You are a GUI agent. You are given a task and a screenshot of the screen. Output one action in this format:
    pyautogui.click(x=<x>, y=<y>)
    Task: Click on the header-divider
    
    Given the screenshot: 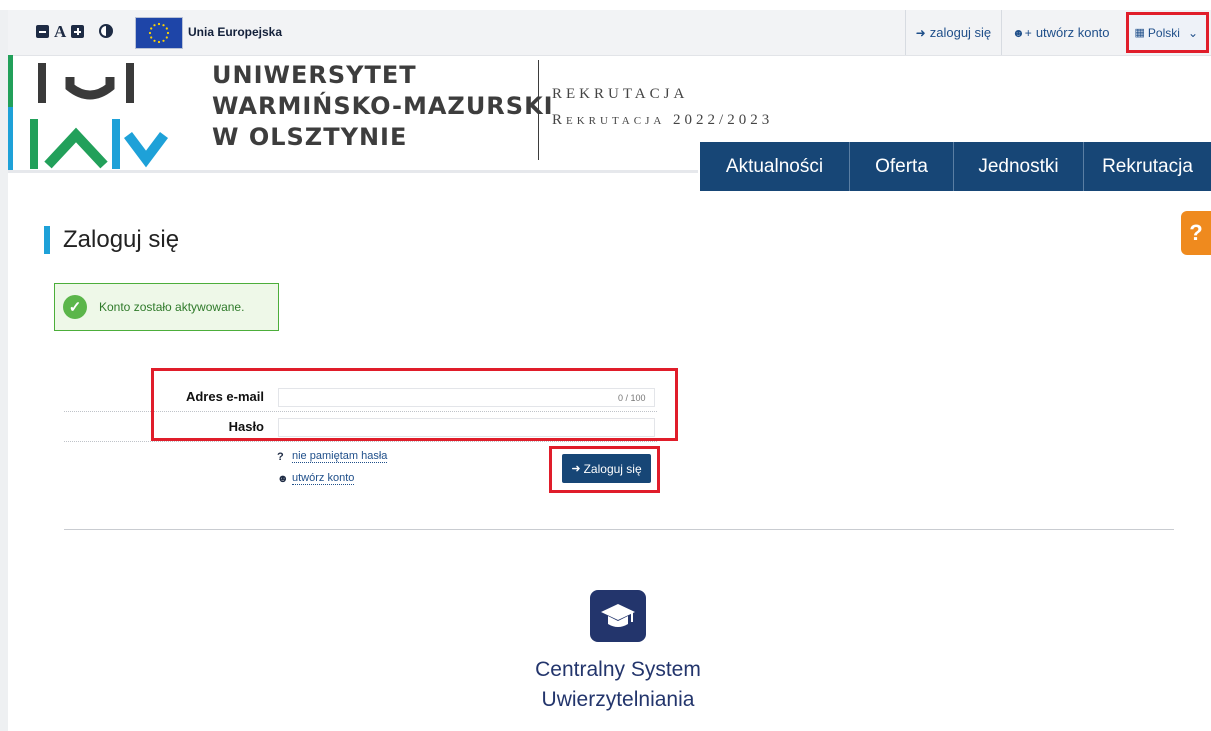 What is the action you would take?
    pyautogui.click(x=538, y=110)
    